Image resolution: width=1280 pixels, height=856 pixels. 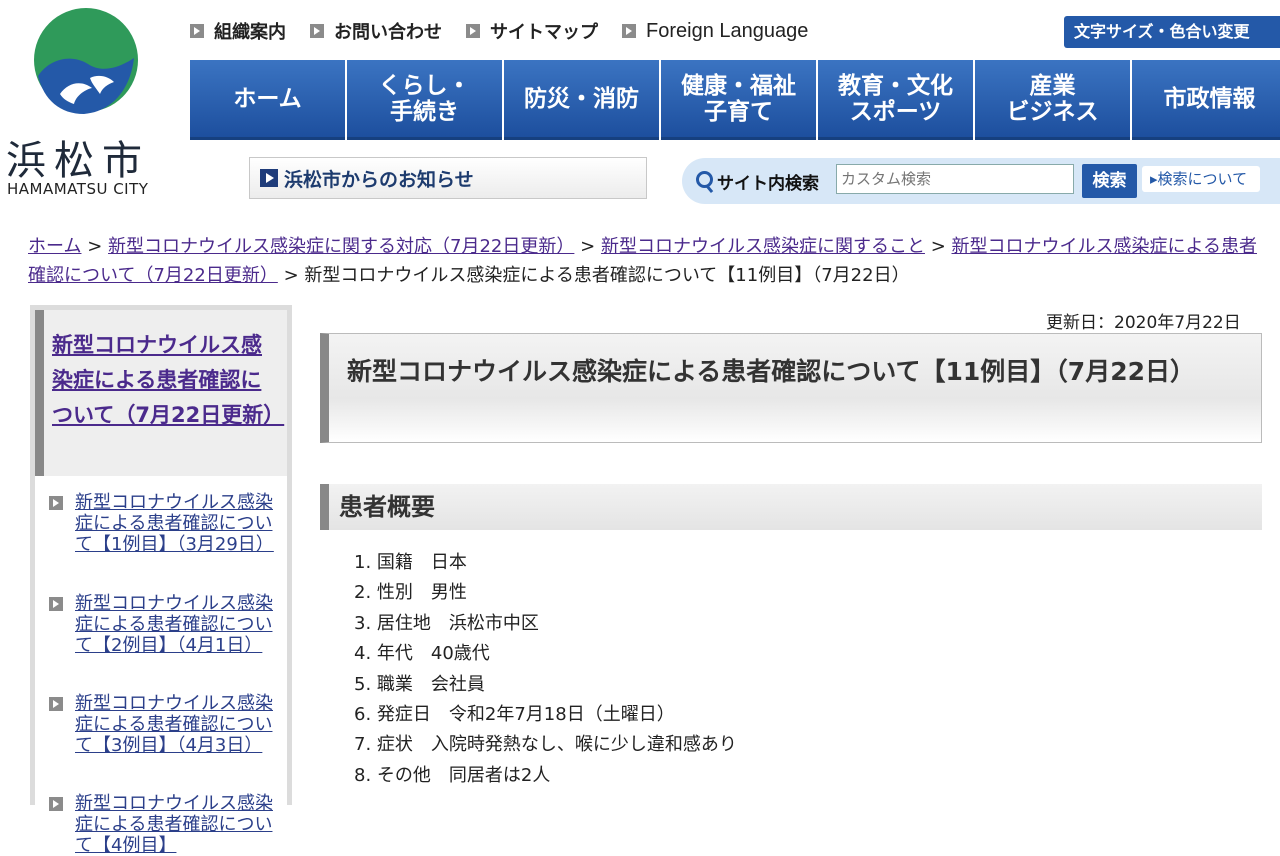 I want to click on nav-living: くらし・ 手続き, so click(x=424, y=100).